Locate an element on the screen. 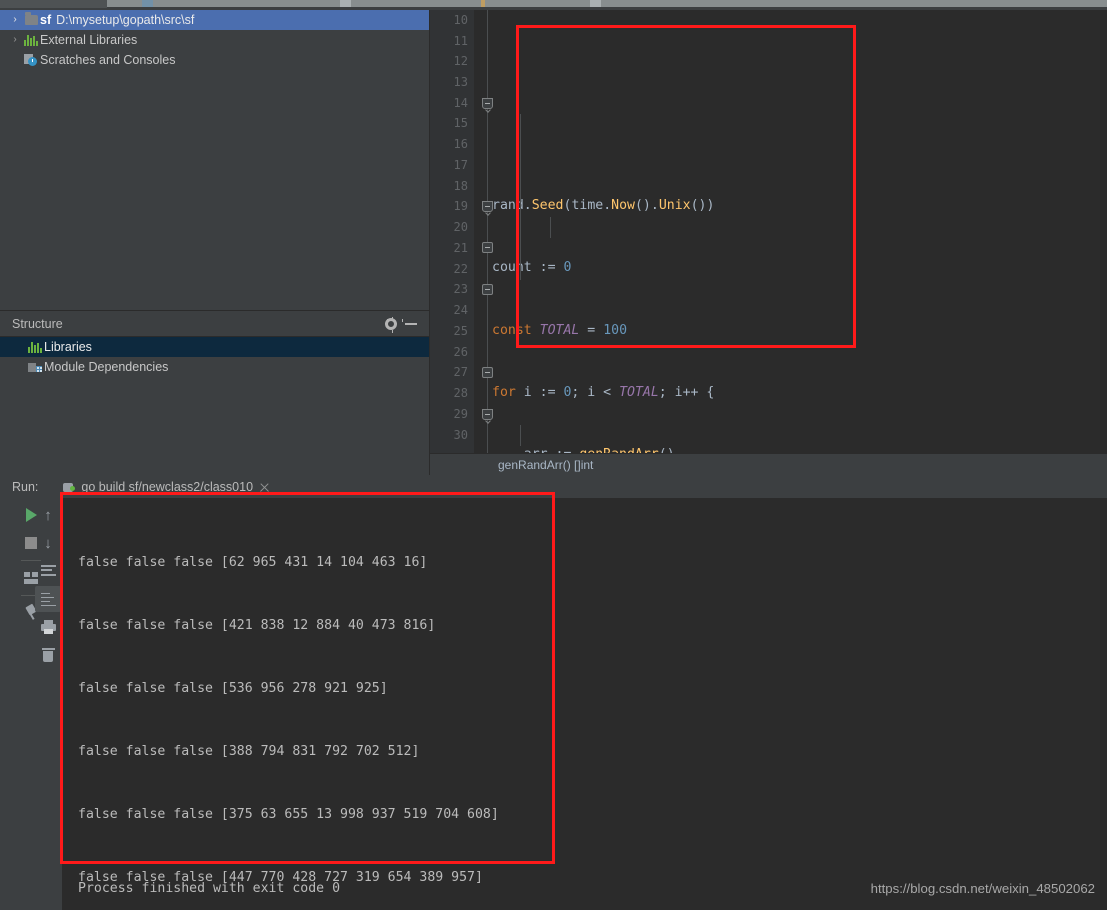 The height and width of the screenshot is (910, 1107). structure-item-label: Libraries is located at coordinates (68, 347).